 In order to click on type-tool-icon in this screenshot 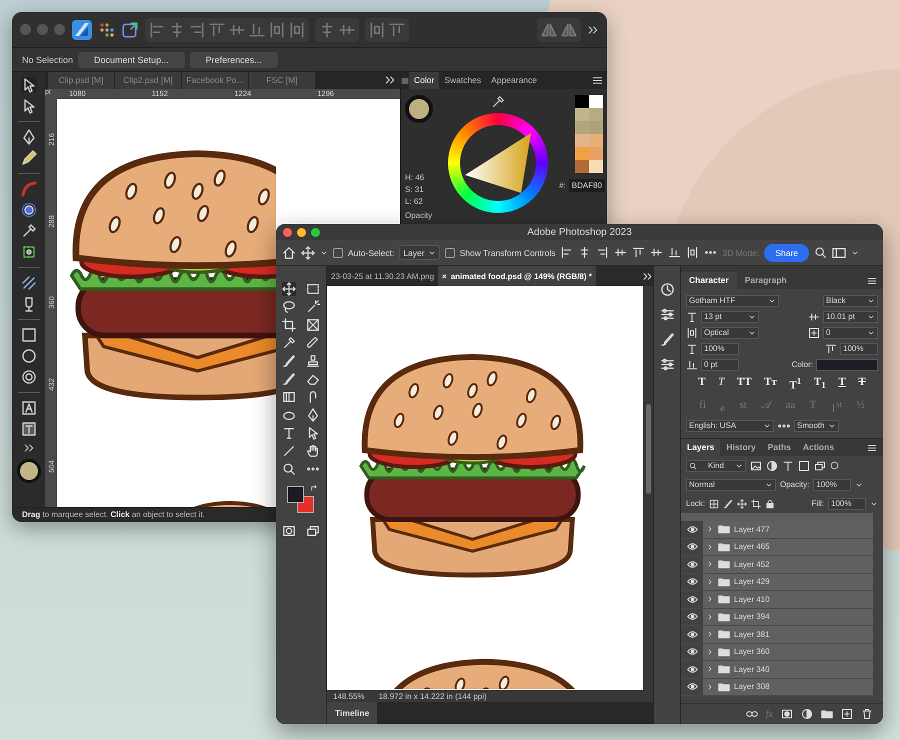, I will do `click(289, 433)`.